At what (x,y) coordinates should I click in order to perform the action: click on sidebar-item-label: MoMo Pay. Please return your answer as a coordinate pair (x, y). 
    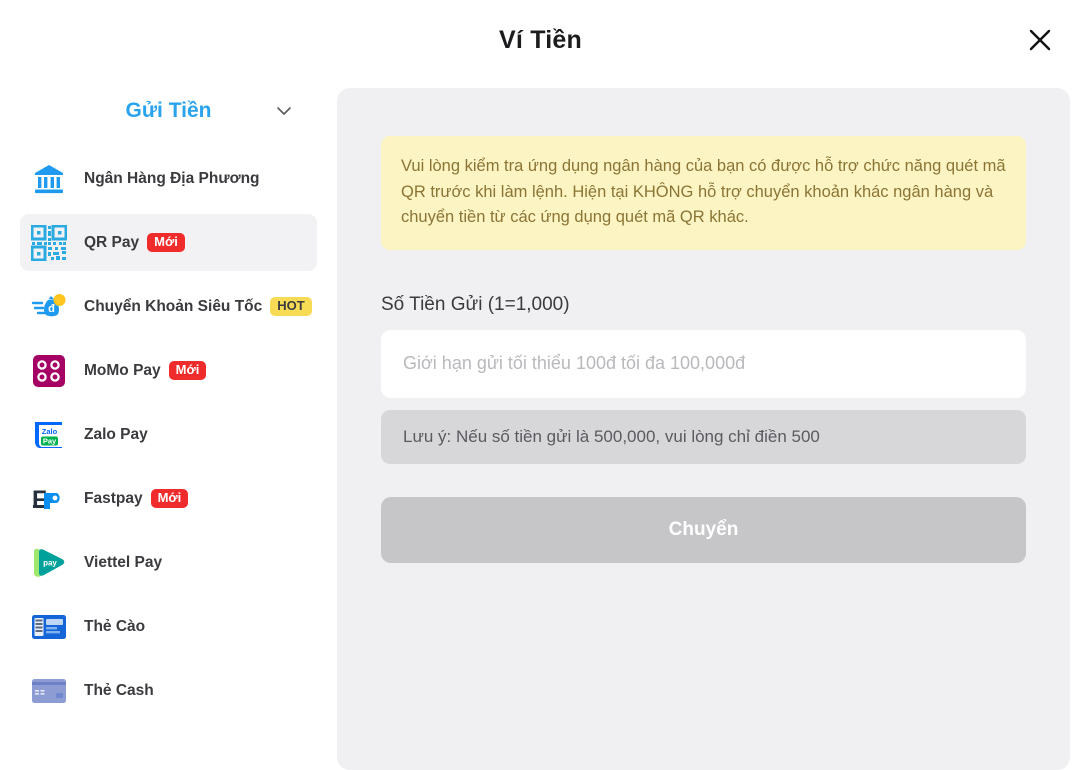
    Looking at the image, I should click on (122, 370).